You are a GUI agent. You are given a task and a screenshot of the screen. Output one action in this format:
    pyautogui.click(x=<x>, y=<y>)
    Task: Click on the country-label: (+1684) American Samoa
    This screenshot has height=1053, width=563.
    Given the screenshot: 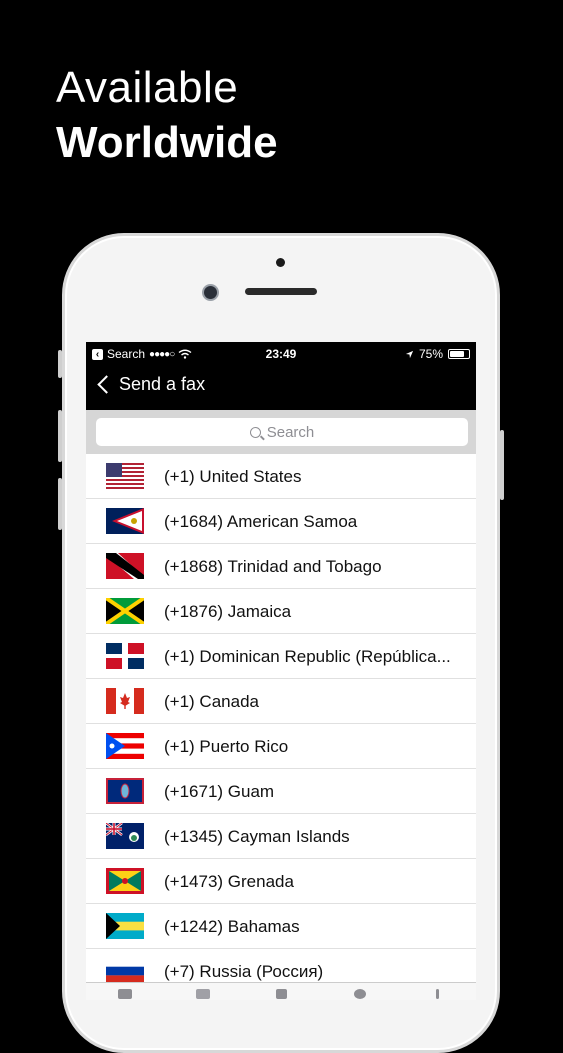 What is the action you would take?
    pyautogui.click(x=261, y=521)
    